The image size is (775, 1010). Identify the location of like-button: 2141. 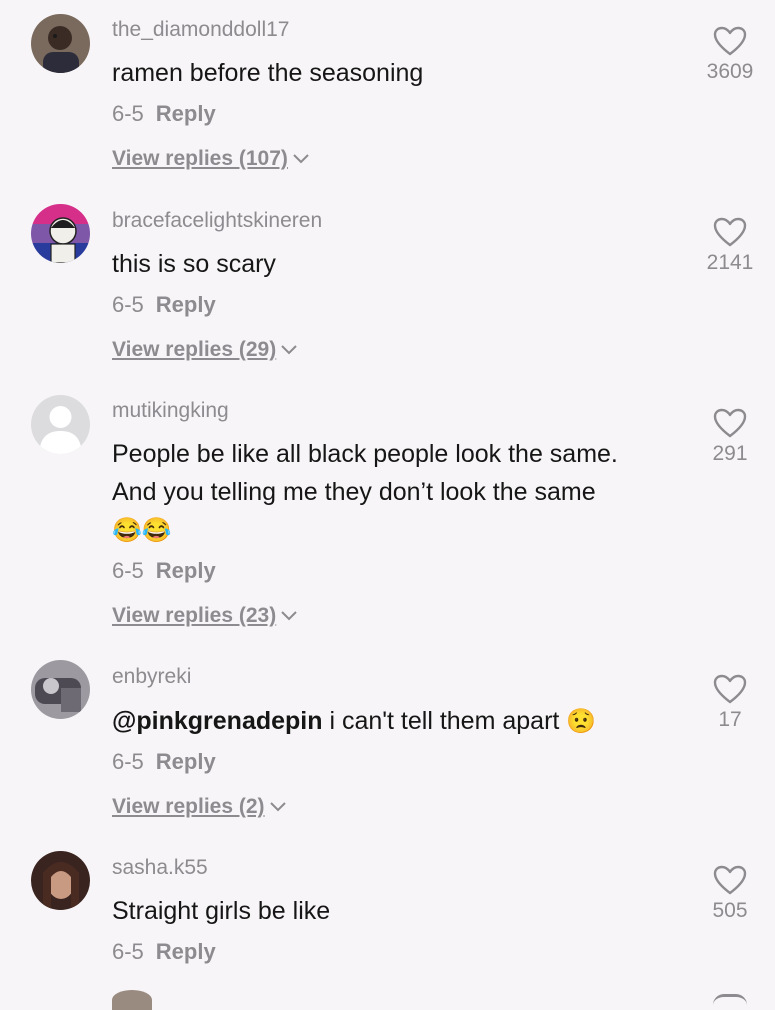
(730, 246).